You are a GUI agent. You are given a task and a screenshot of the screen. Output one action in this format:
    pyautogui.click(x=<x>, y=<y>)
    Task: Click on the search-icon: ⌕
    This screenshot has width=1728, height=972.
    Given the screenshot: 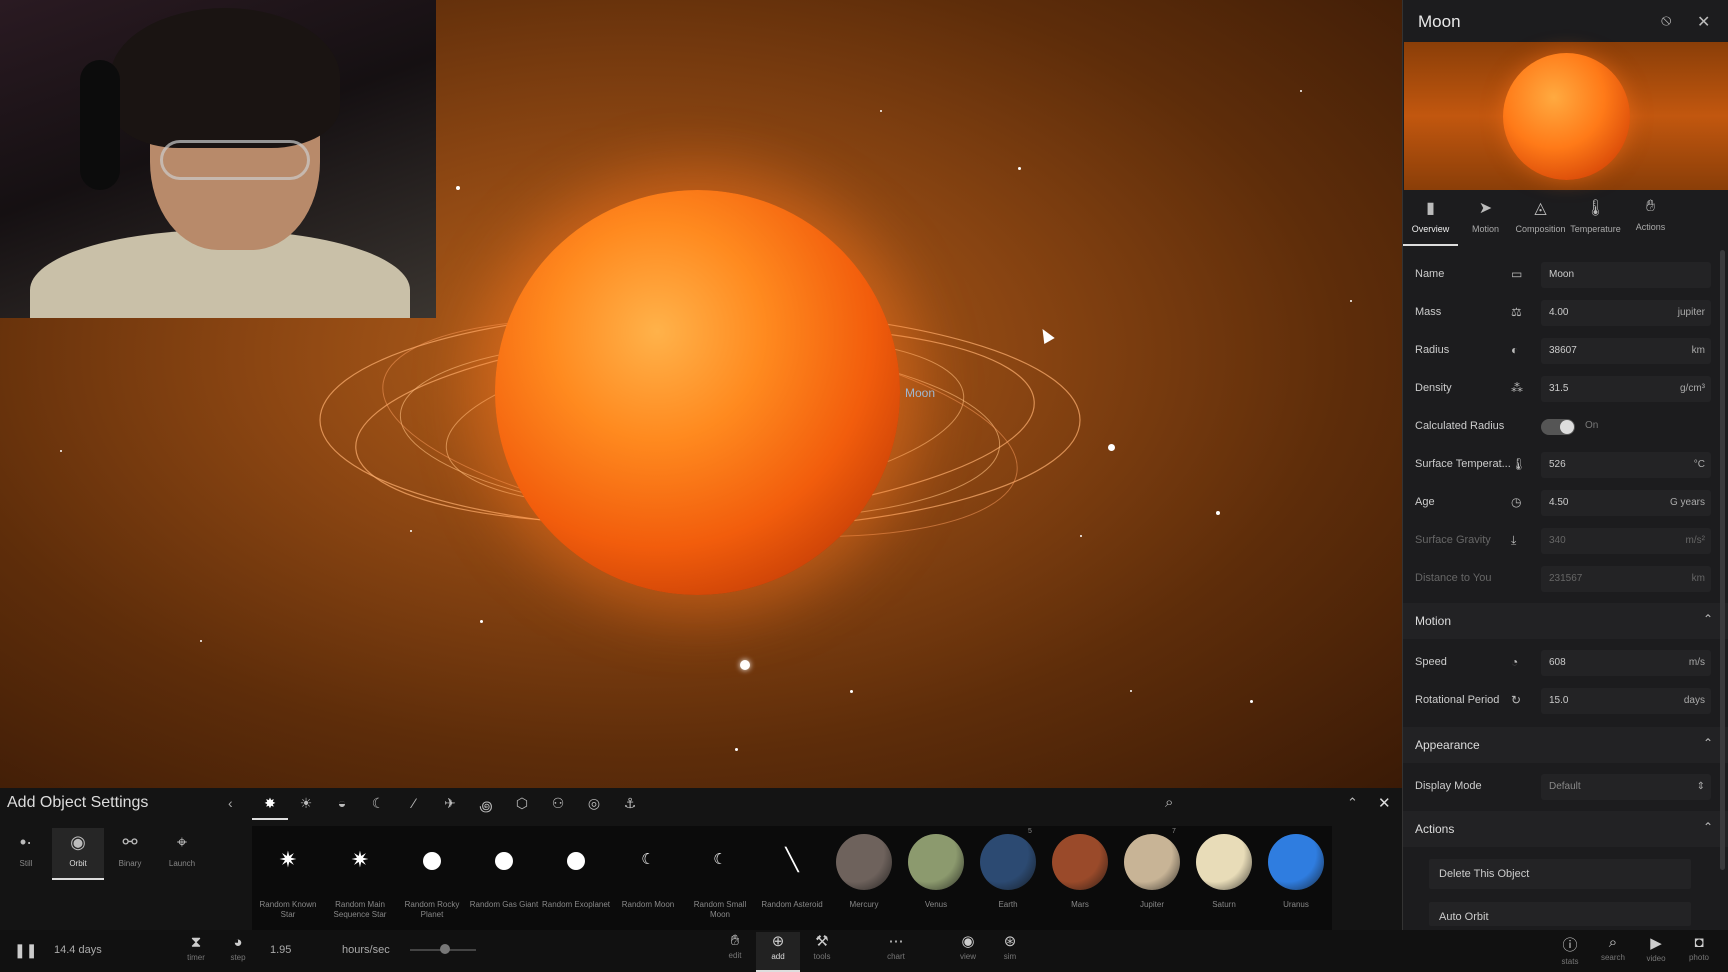 What is the action you would take?
    pyautogui.click(x=1169, y=802)
    